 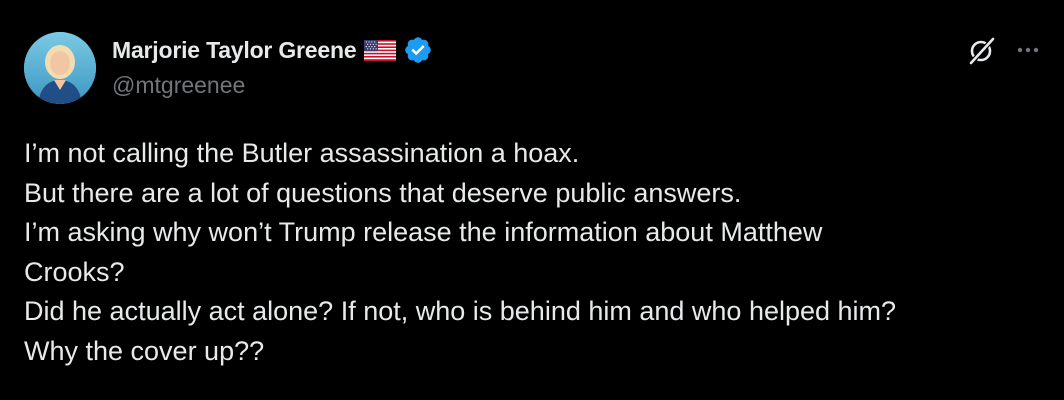 I want to click on display-name: Marjorie Taylor Greene, so click(x=234, y=50).